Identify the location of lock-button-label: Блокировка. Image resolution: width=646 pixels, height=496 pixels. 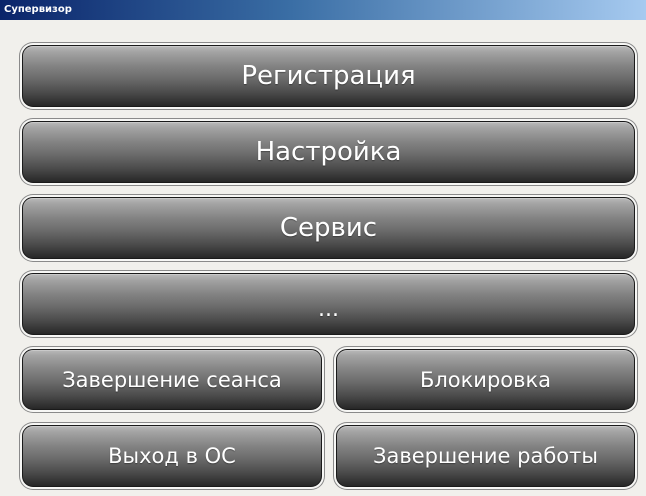
(485, 379).